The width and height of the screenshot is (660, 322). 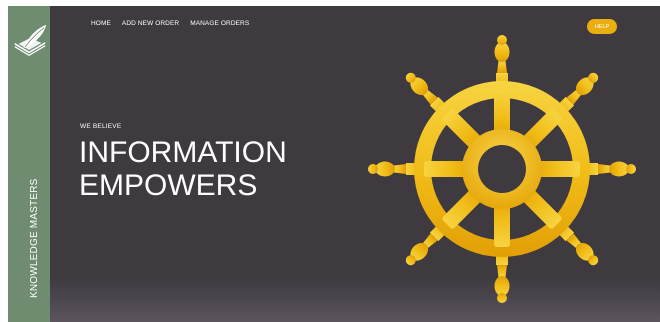 I want to click on headline-line-1: INFORMATION, so click(x=183, y=152).